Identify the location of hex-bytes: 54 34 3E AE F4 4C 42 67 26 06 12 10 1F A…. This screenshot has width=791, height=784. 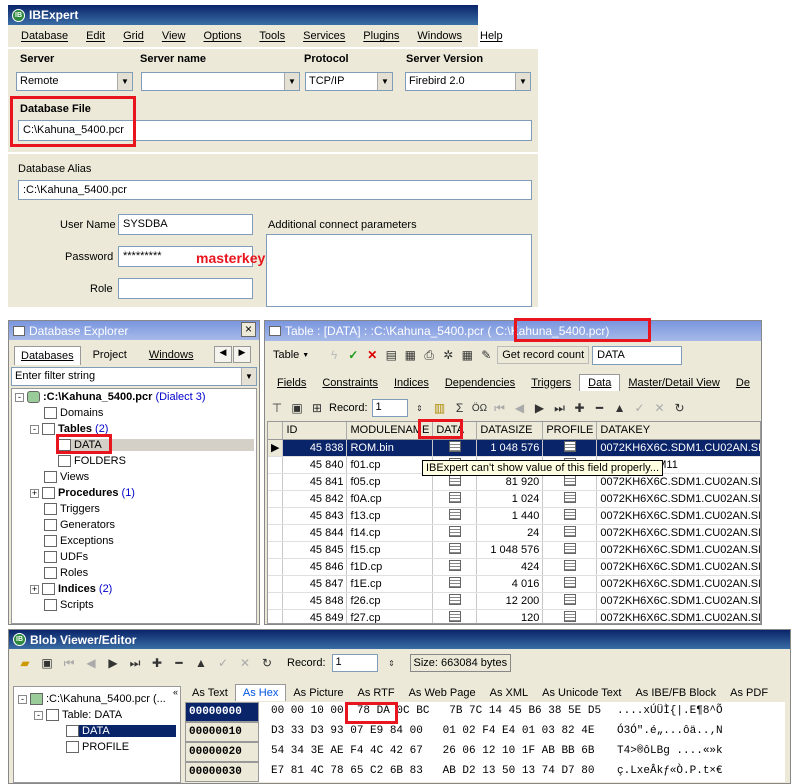
(434, 752).